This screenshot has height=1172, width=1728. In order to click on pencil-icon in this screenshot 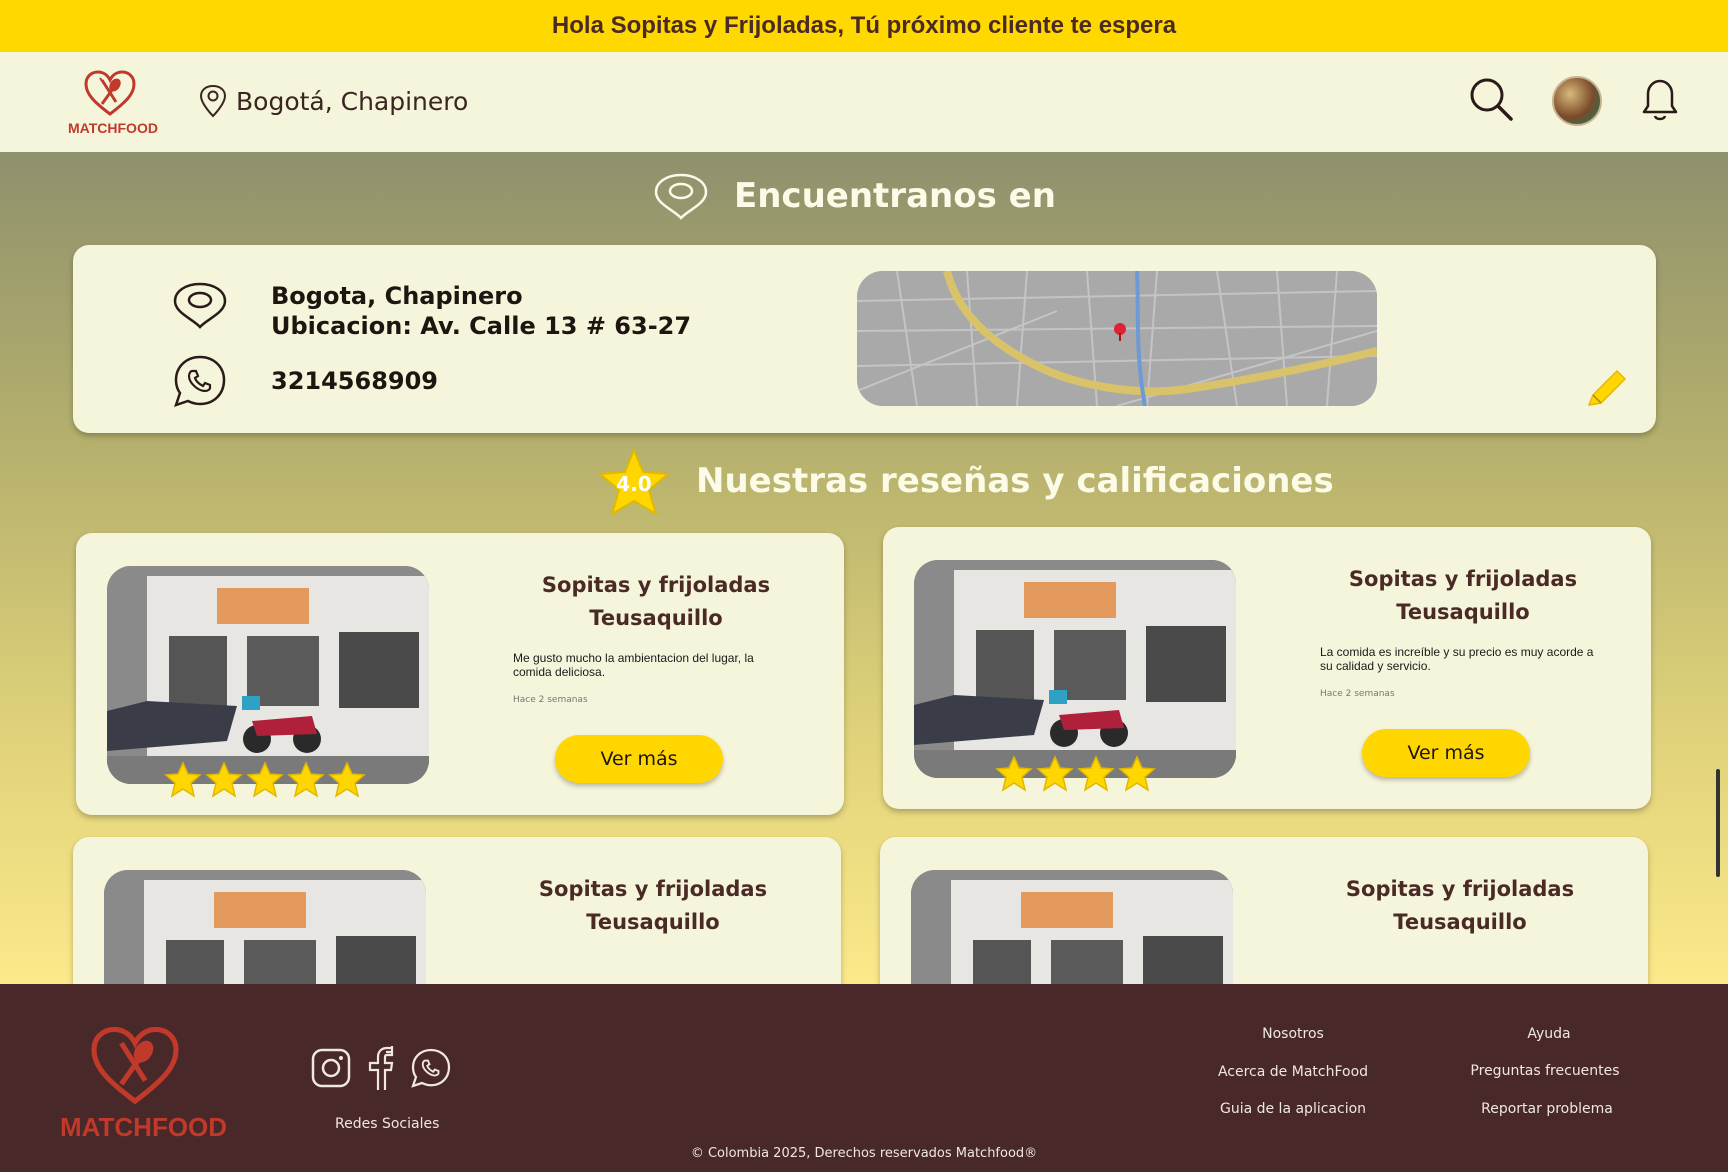, I will do `click(1607, 387)`.